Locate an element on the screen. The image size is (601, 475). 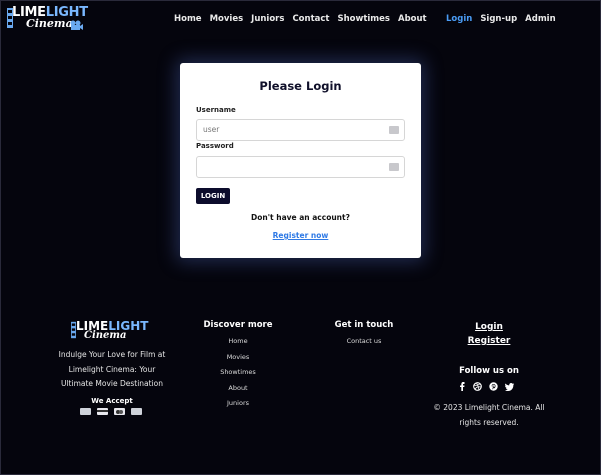
site-logo: LIMELIGHT Cinema is located at coordinates (47, 19).